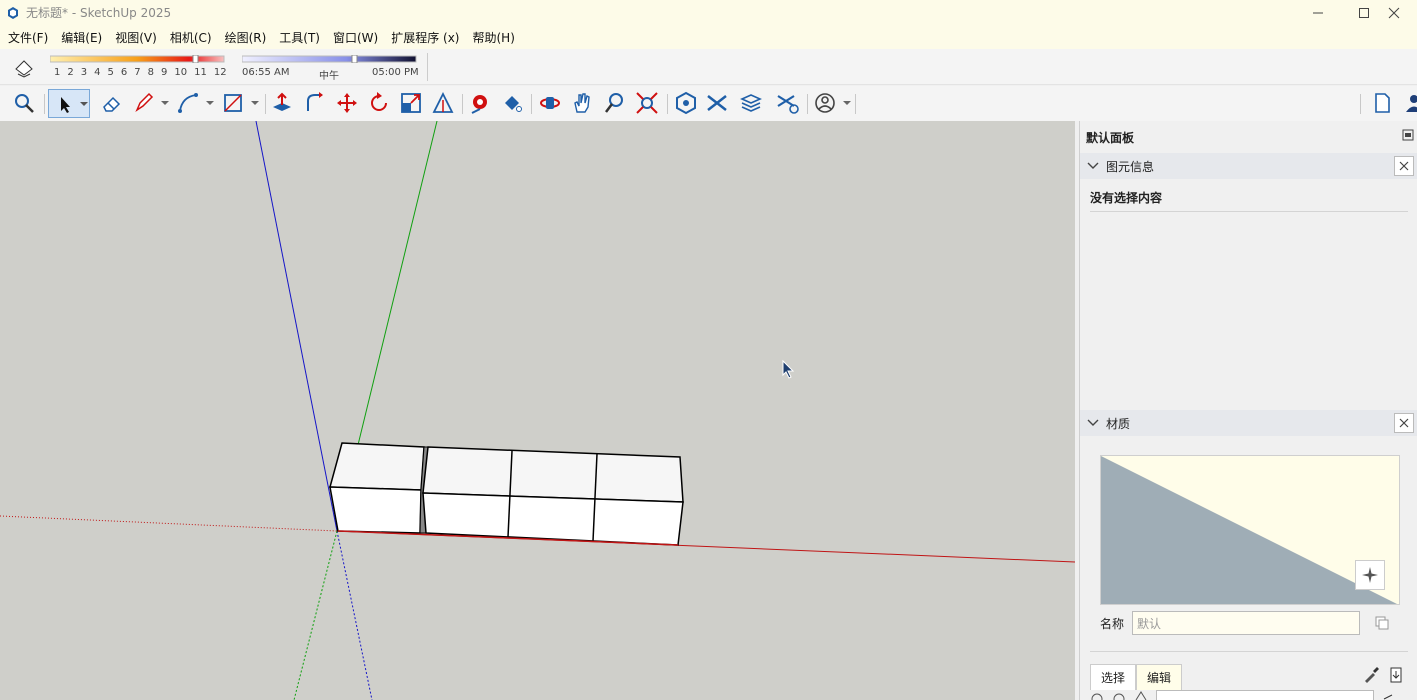  I want to click on details-arrow-icon, so click(1388, 695).